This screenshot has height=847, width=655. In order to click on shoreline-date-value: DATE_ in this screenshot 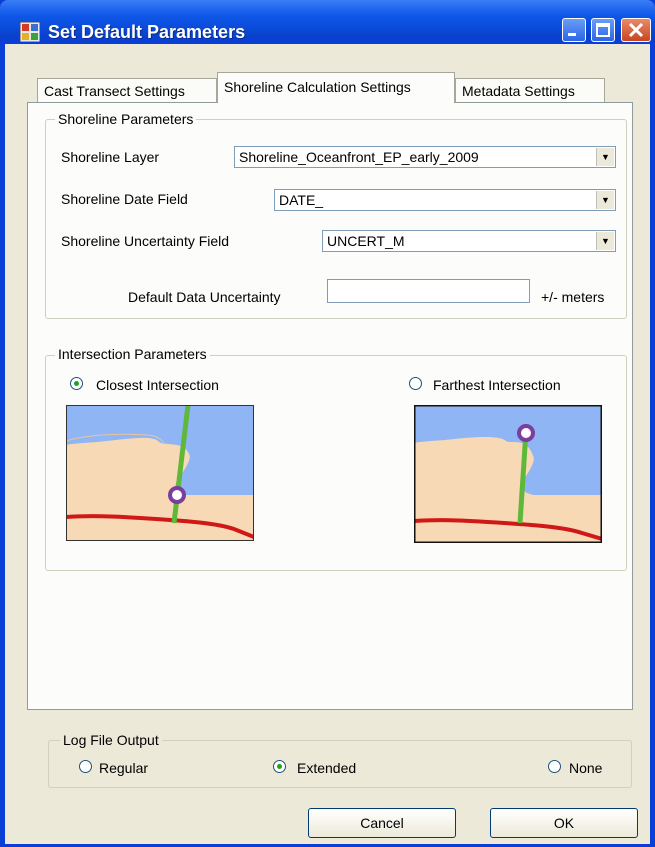, I will do `click(301, 200)`.